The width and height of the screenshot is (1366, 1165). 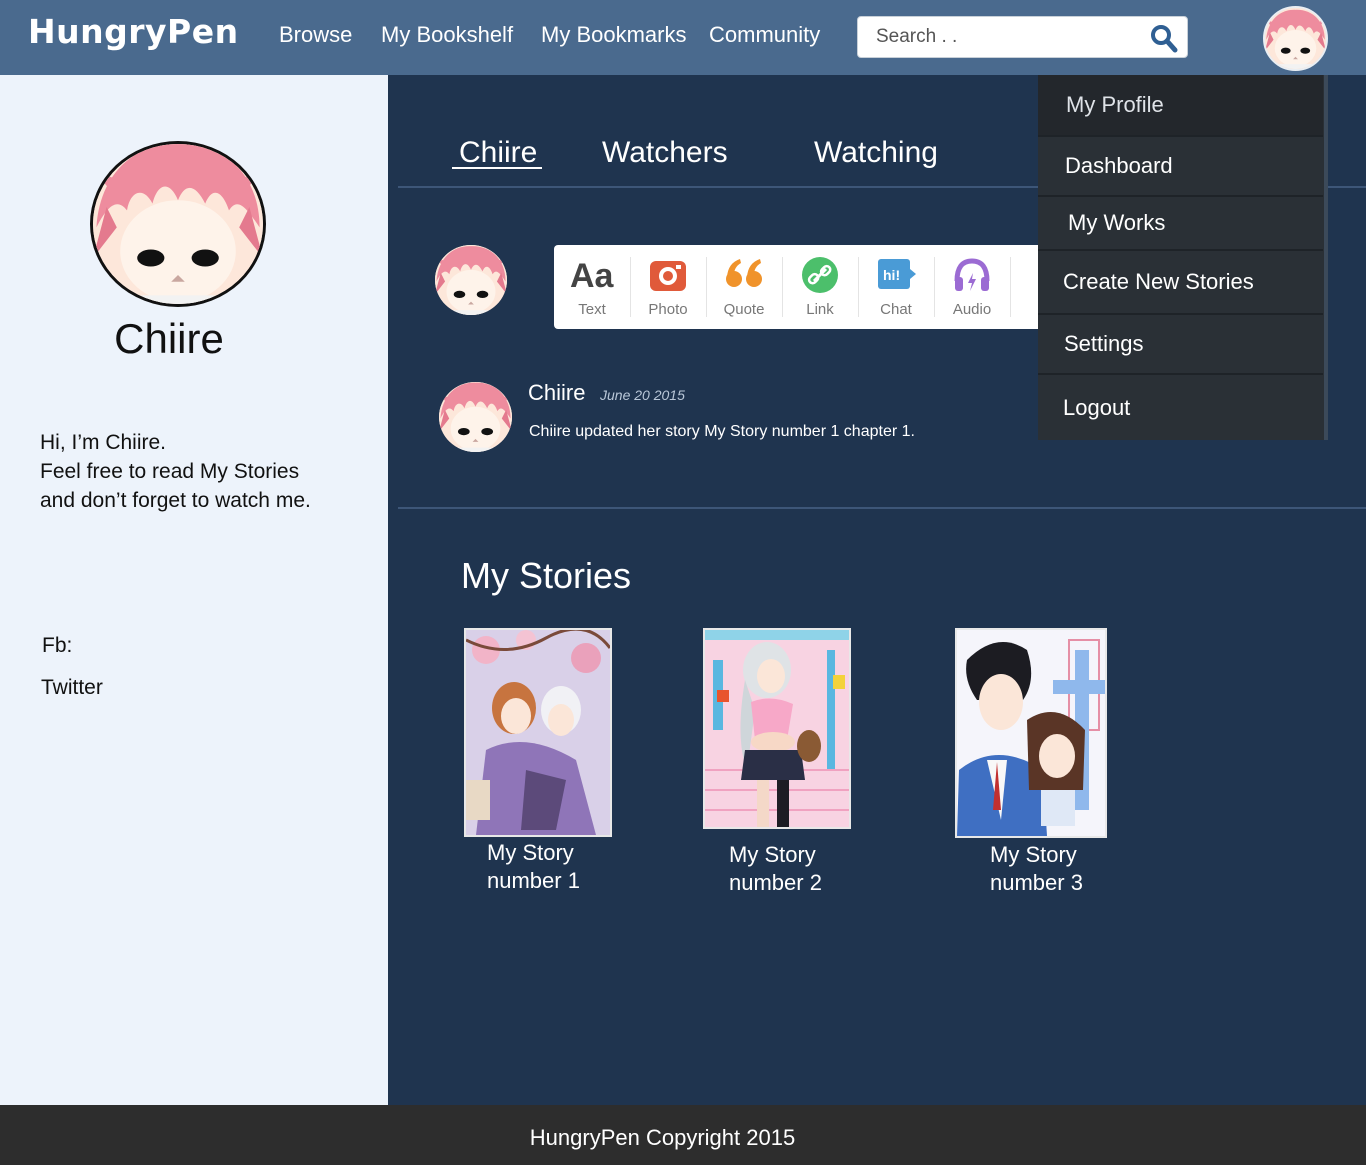 I want to click on post-type-chat: hi! Chat, so click(x=896, y=287).